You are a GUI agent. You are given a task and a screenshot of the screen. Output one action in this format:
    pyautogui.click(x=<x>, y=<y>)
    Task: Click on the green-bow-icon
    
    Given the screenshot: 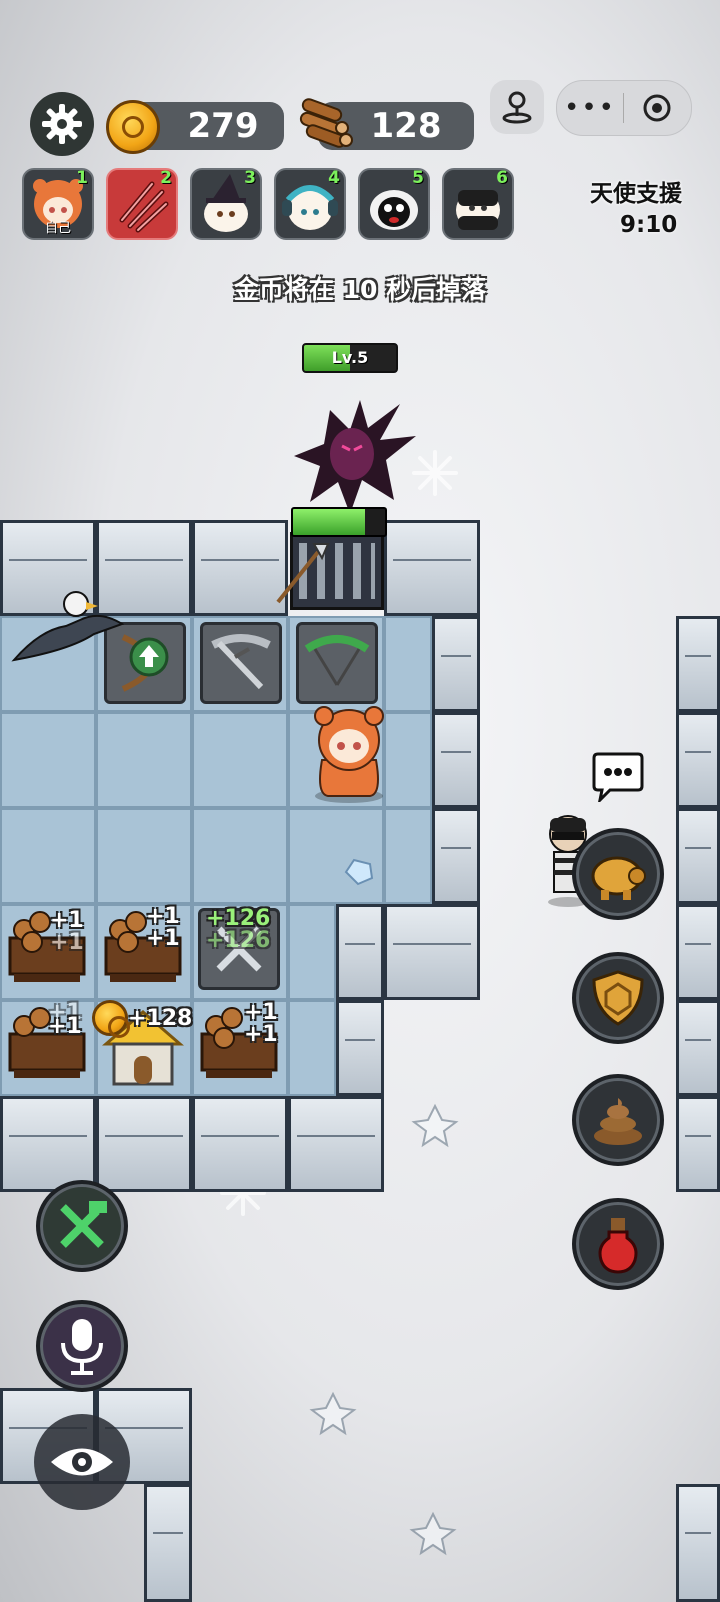 What is the action you would take?
    pyautogui.click(x=337, y=660)
    